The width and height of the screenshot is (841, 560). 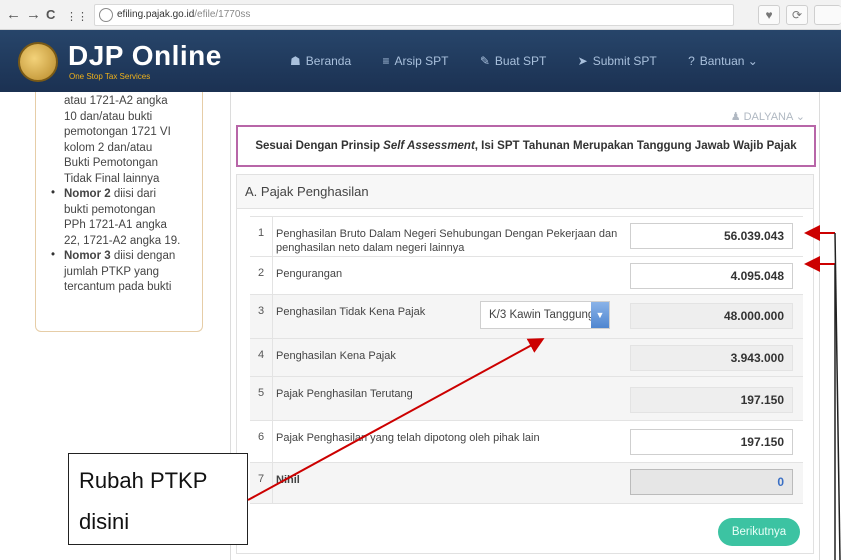 What do you see at coordinates (759, 532) in the screenshot?
I see `next-button: Berikutnya` at bounding box center [759, 532].